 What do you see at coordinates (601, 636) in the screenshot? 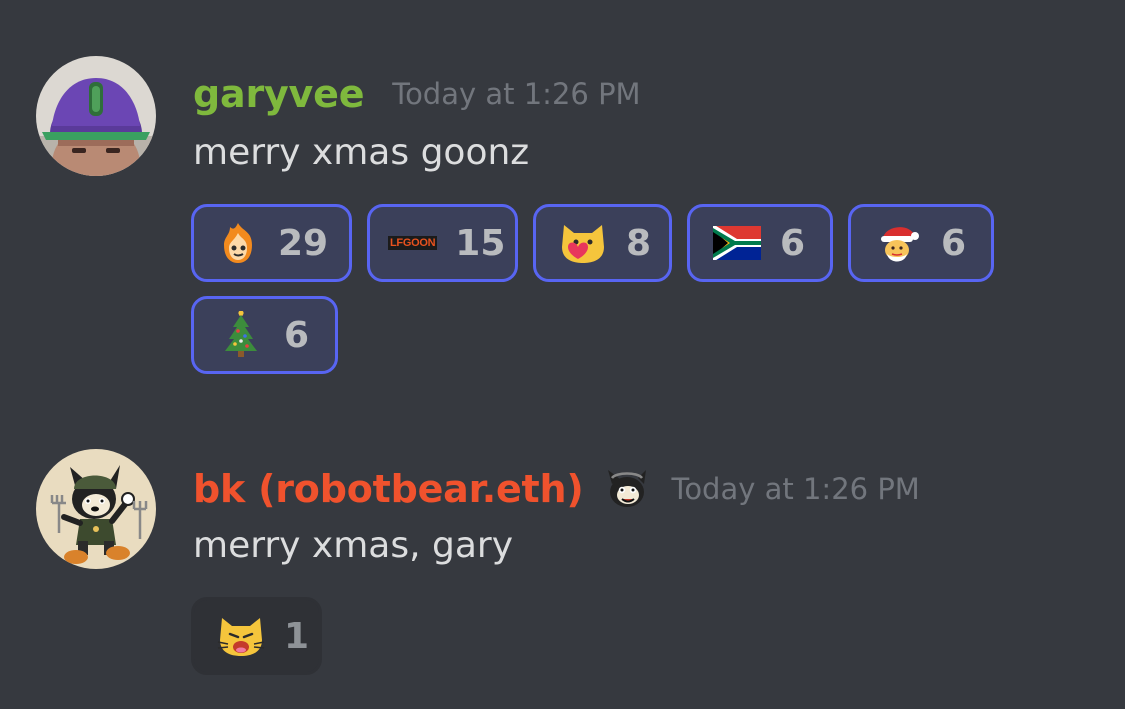
I see `reactions: 1` at bounding box center [601, 636].